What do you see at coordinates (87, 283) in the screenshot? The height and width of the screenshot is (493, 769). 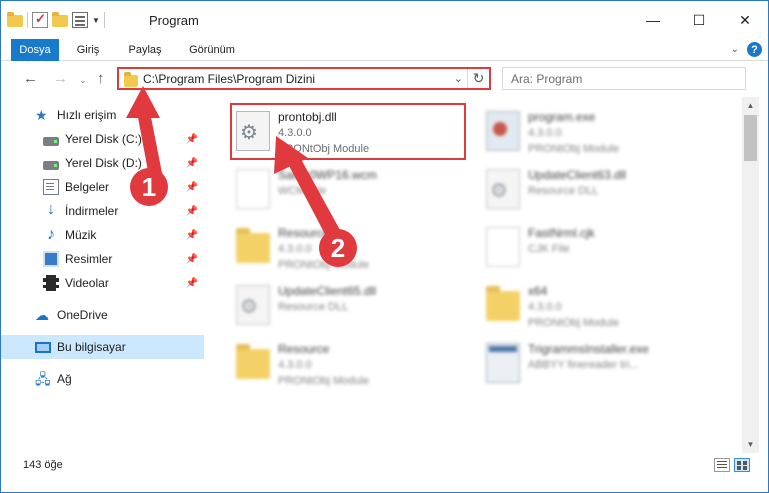 I see `nav-label: Videolar` at bounding box center [87, 283].